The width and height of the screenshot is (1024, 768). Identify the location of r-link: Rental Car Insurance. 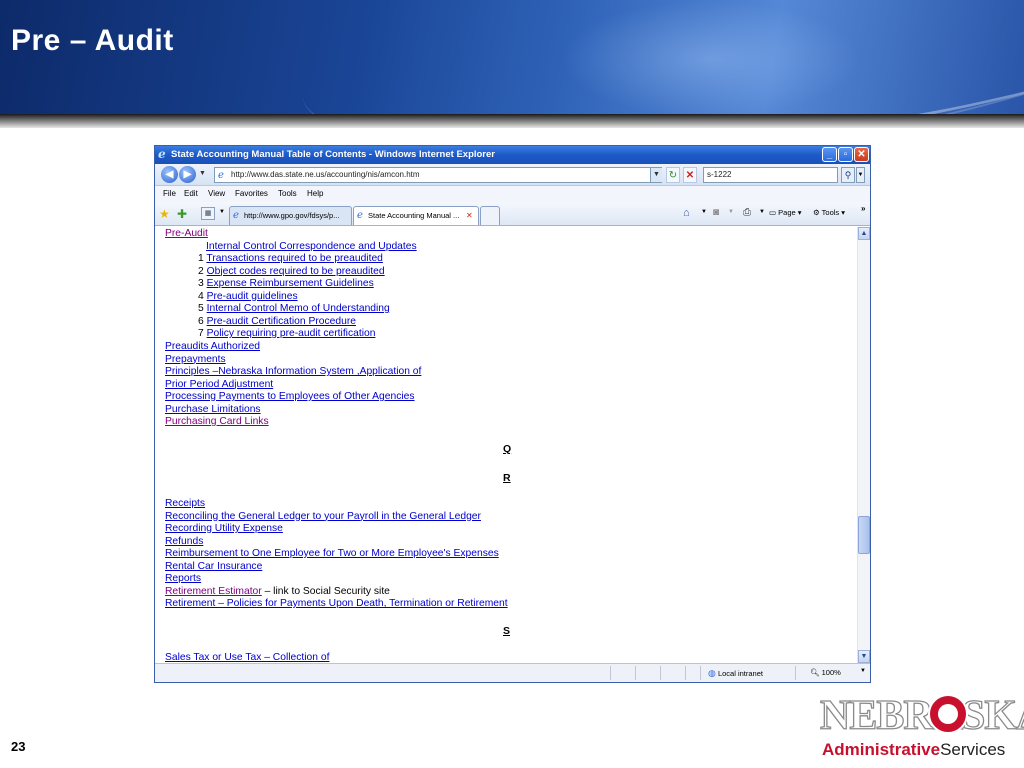
(213, 567).